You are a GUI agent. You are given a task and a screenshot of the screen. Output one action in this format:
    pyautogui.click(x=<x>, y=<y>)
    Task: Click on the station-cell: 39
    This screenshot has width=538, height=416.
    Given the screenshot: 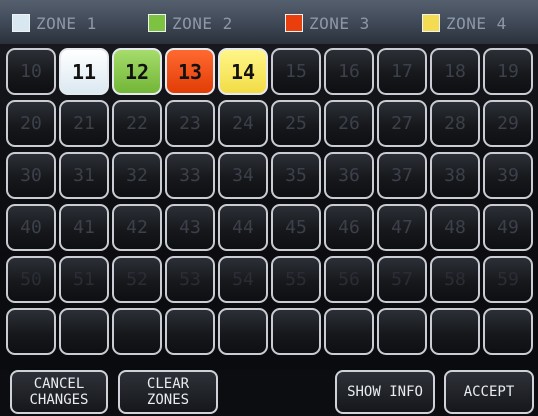 What is the action you would take?
    pyautogui.click(x=508, y=175)
    